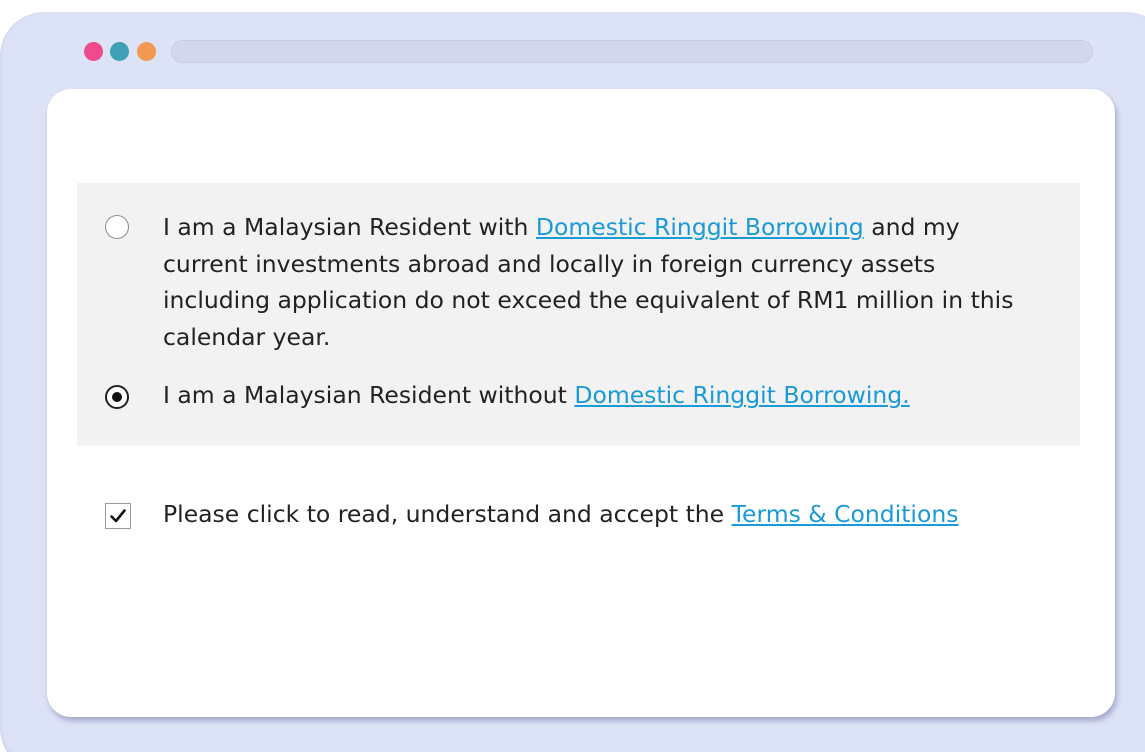  I want to click on radio-with-borrowing, so click(117, 227).